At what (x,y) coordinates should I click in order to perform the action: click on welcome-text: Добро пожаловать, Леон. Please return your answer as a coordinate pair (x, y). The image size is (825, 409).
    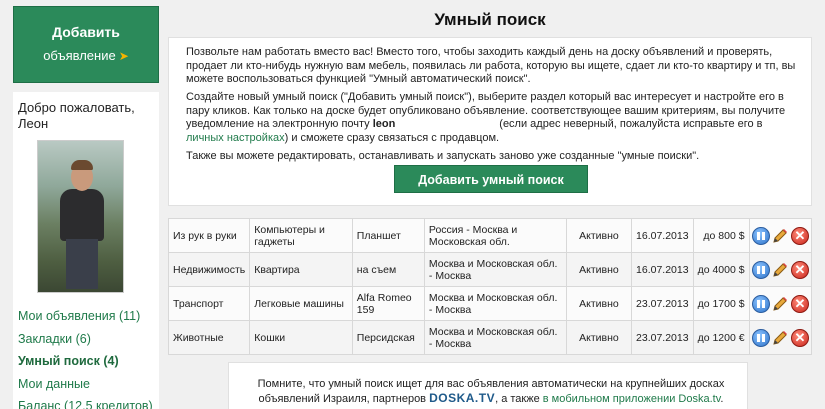
    Looking at the image, I should click on (76, 115).